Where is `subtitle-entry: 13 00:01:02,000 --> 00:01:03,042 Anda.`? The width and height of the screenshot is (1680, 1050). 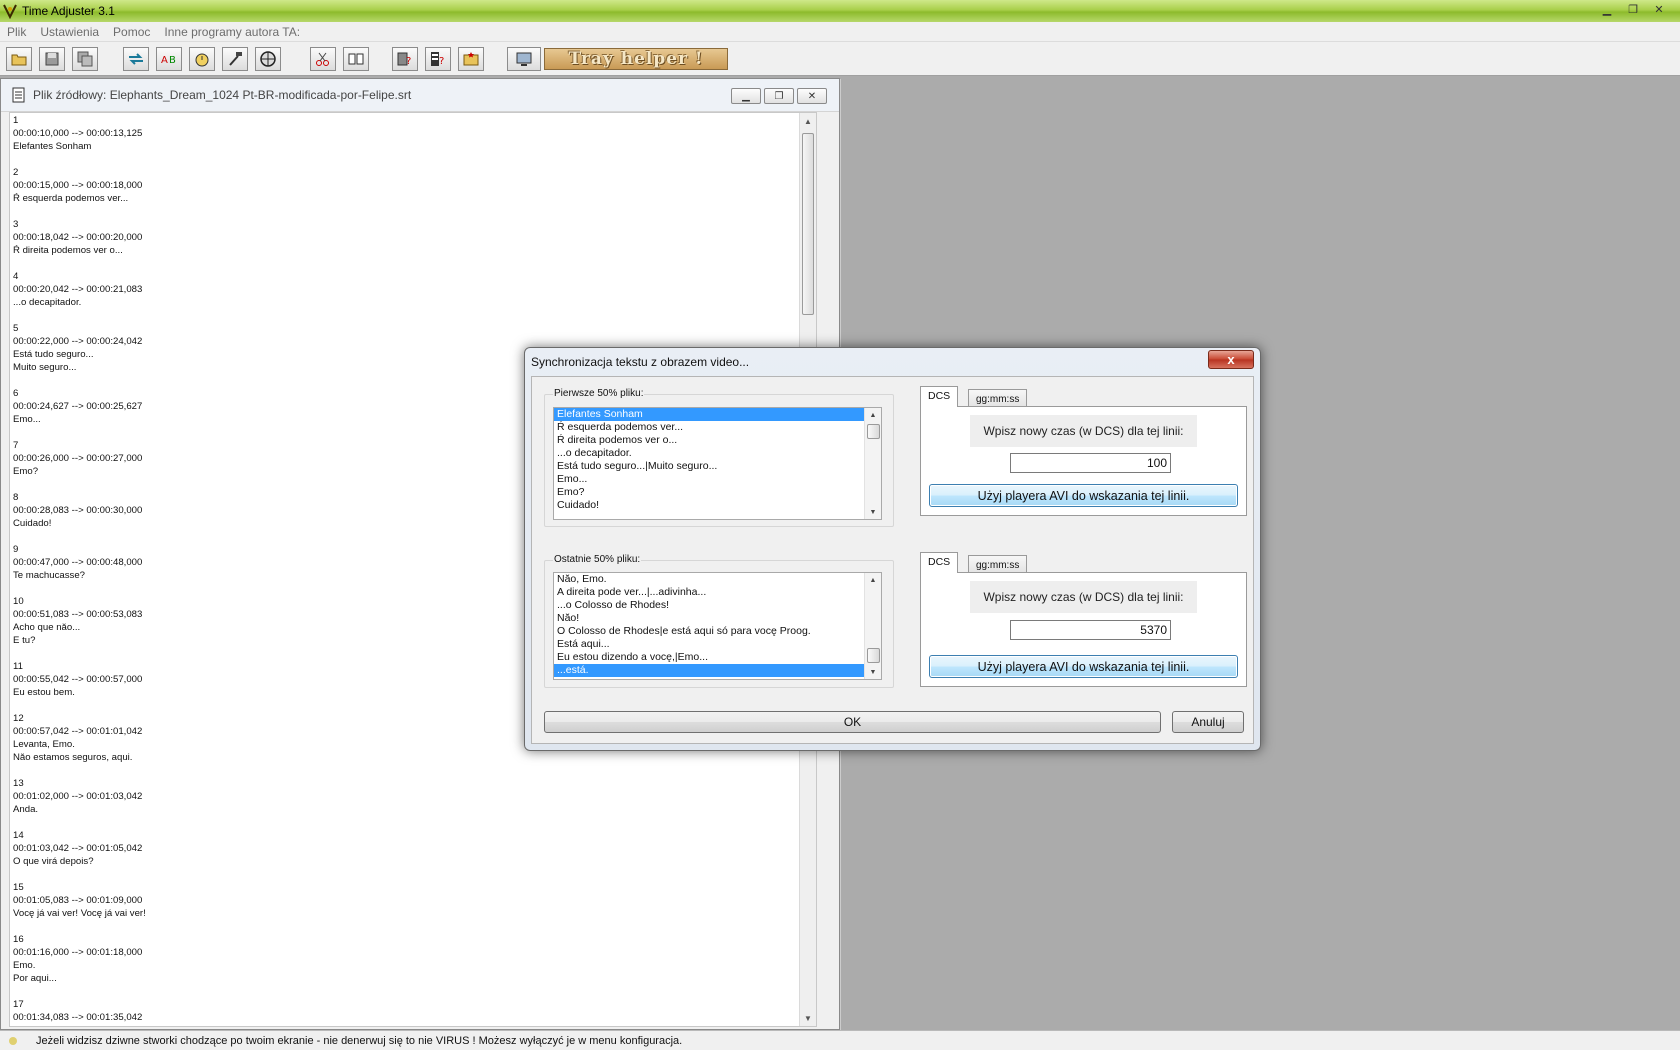
subtitle-entry: 13 00:01:02,000 --> 00:01:03,042 Anda. is located at coordinates (79, 803).